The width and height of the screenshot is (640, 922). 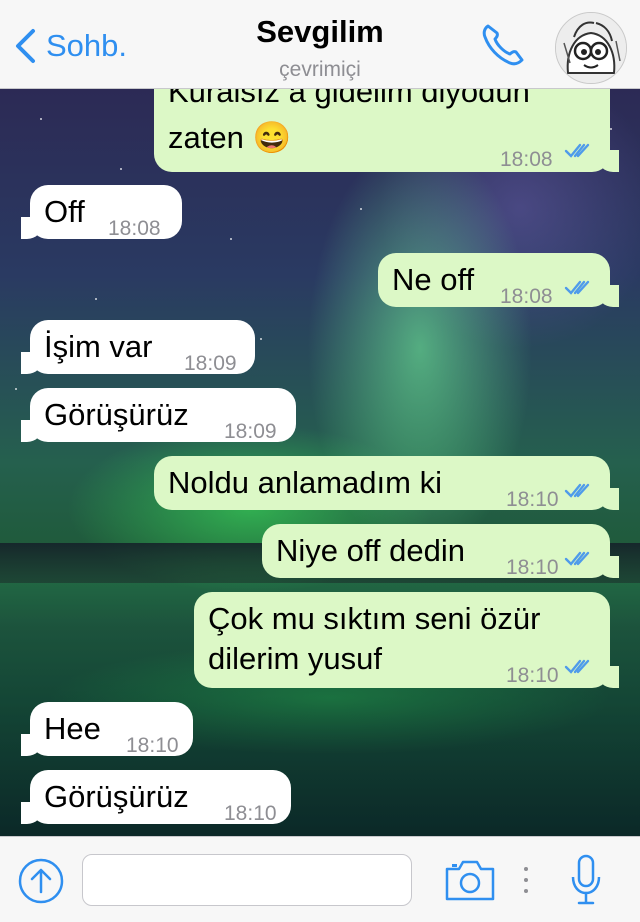 What do you see at coordinates (107, 729) in the screenshot?
I see `message-bubble-incoming: Hee 18:10` at bounding box center [107, 729].